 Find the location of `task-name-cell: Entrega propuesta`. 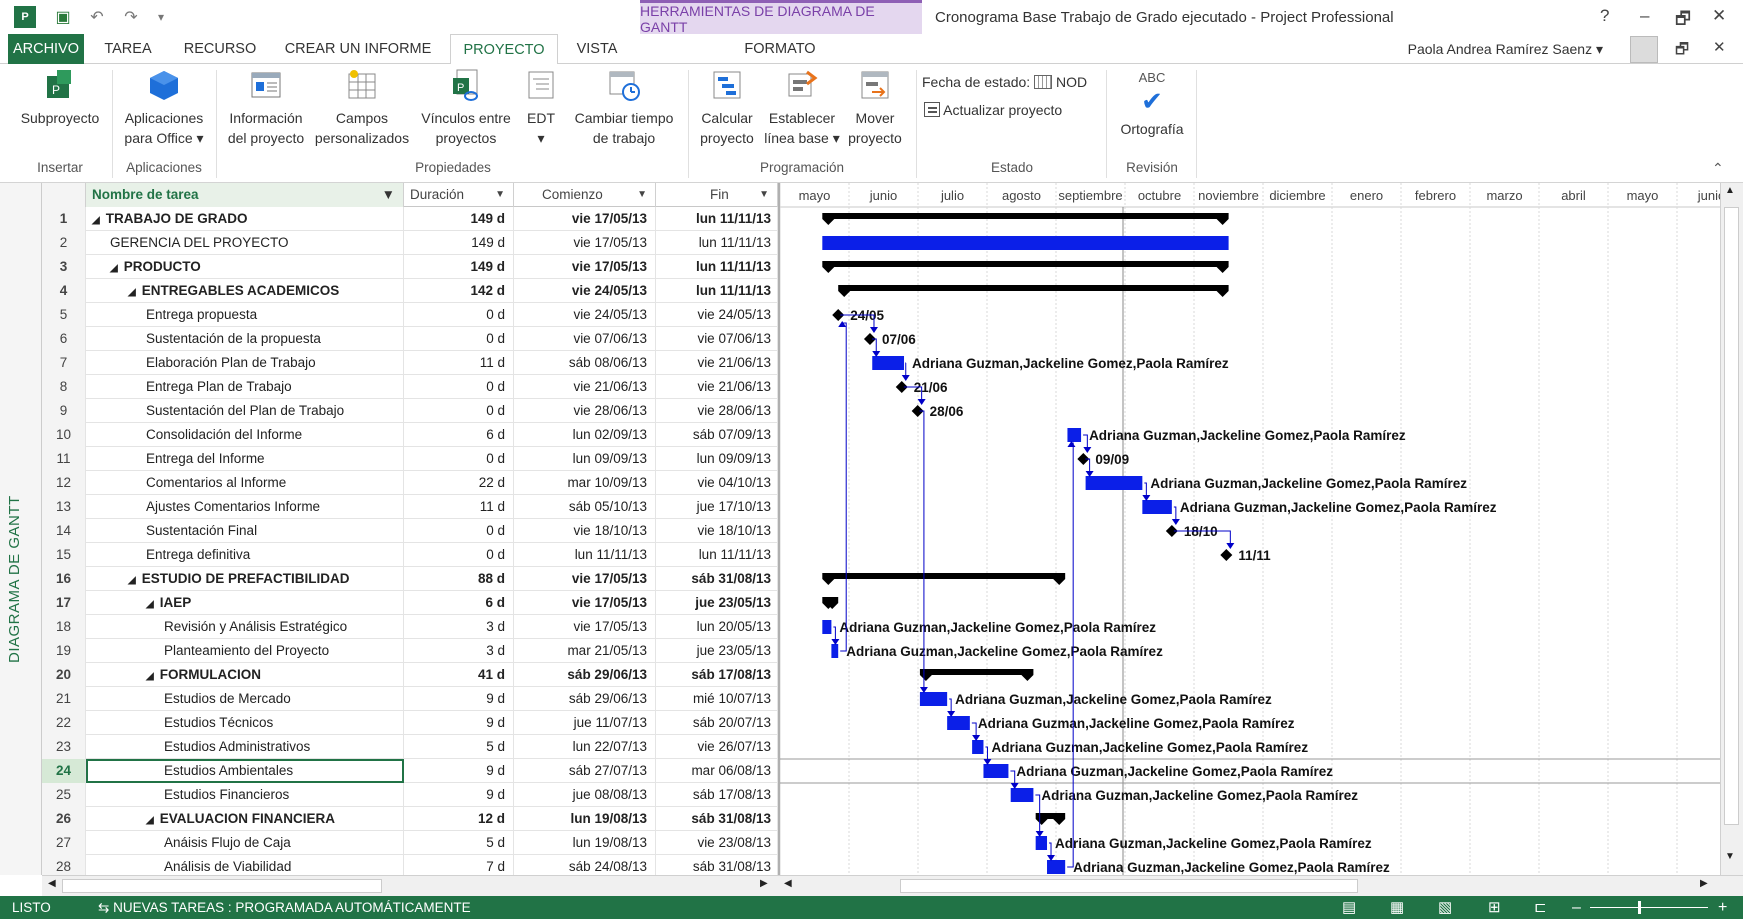

task-name-cell: Entrega propuesta is located at coordinates (245, 315).